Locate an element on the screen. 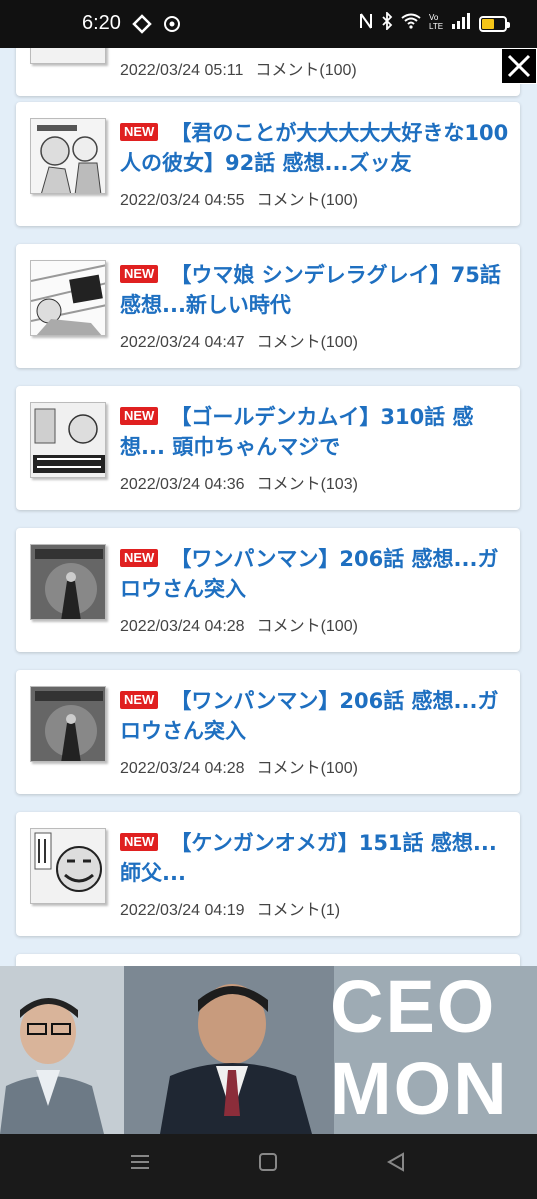 The width and height of the screenshot is (537, 1199). back-icon is located at coordinates (396, 1165).